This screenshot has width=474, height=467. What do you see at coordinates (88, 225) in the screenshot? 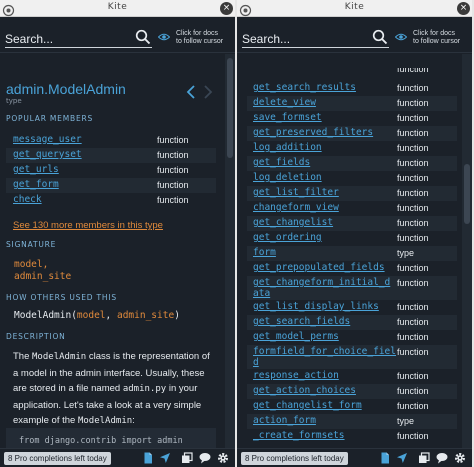
I see `more-members-link: See 130 more members in this type` at bounding box center [88, 225].